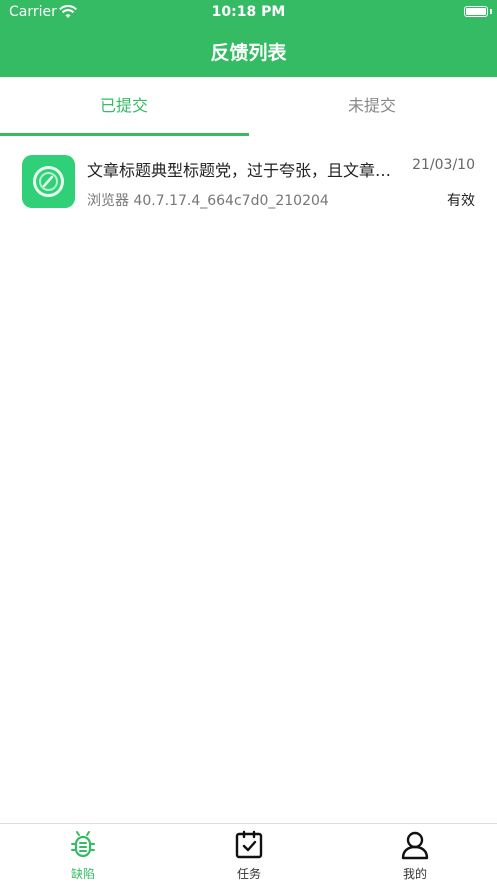 Image resolution: width=497 pixels, height=884 pixels. What do you see at coordinates (443, 165) in the screenshot?
I see `feedback-date: 21/03/10` at bounding box center [443, 165].